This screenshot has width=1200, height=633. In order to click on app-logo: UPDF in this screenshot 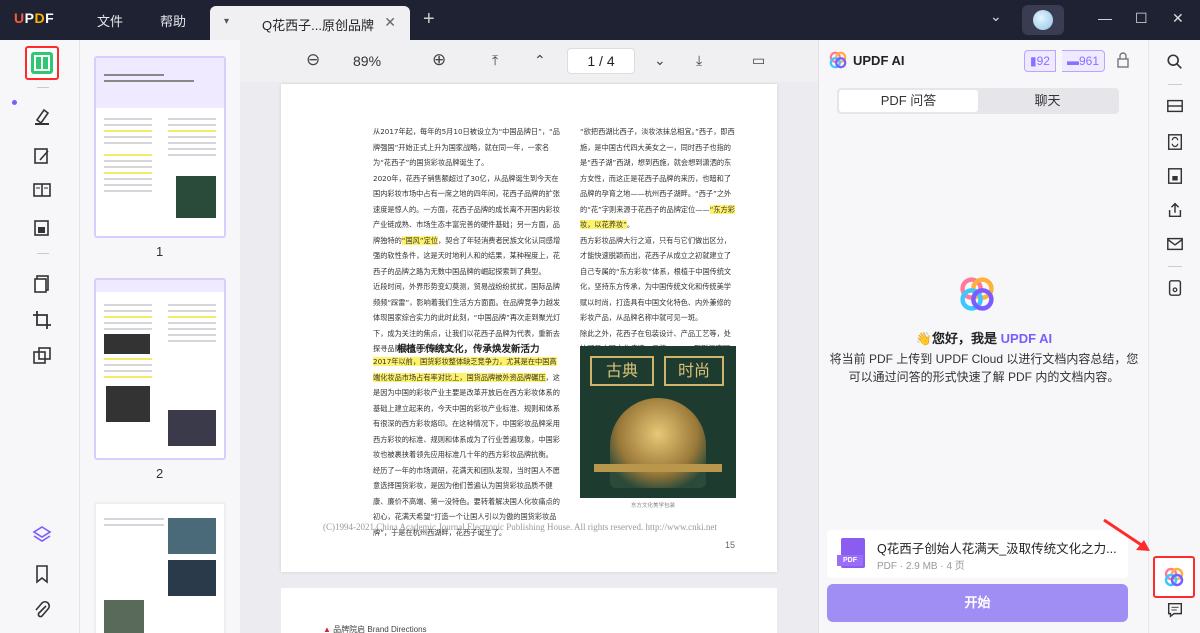, I will do `click(34, 18)`.